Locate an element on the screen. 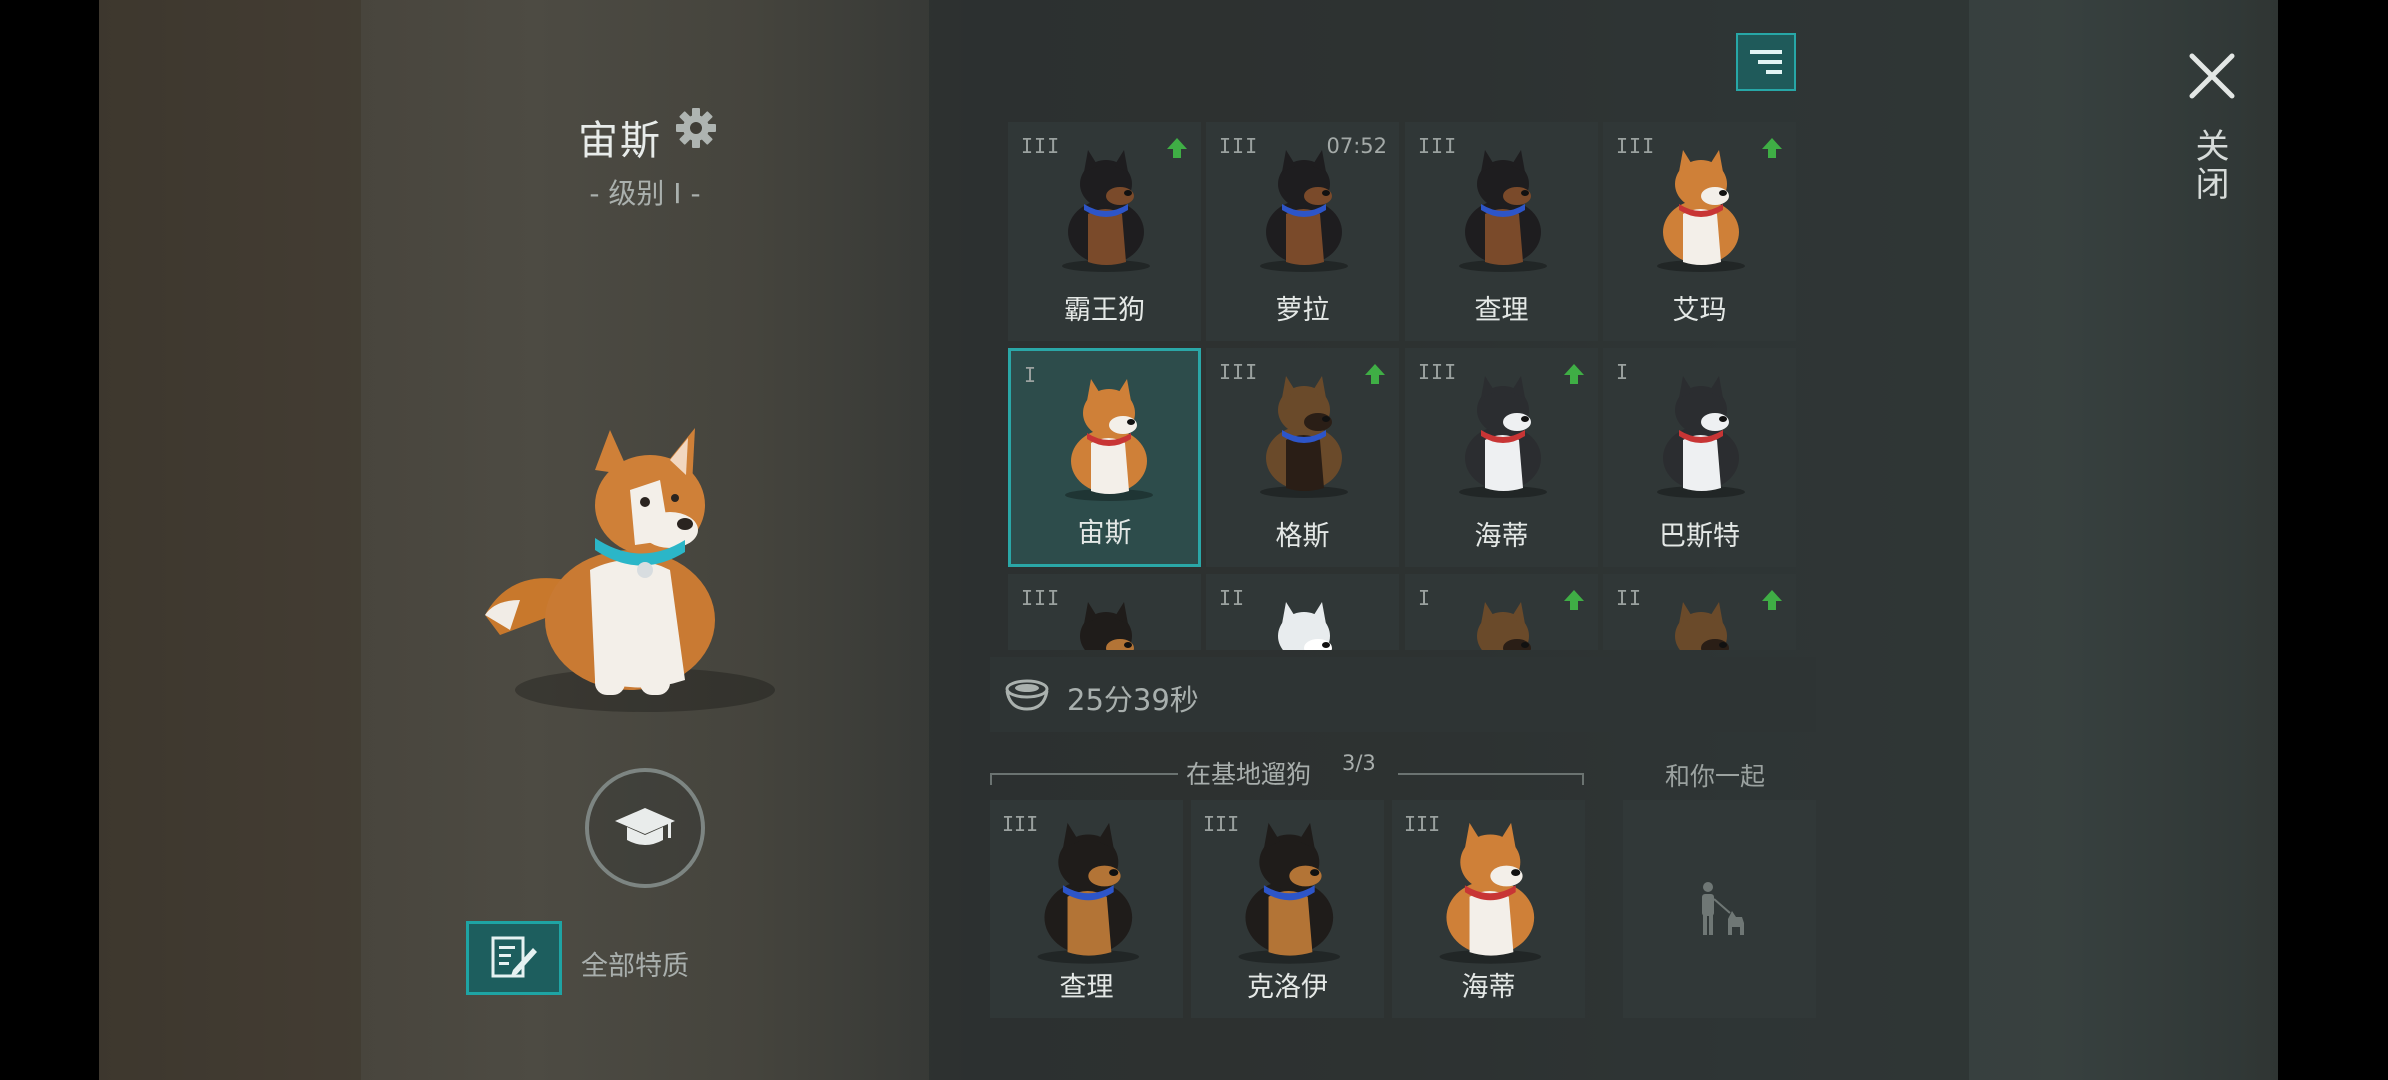  dog-card-name: 艾玛 is located at coordinates (1699, 310).